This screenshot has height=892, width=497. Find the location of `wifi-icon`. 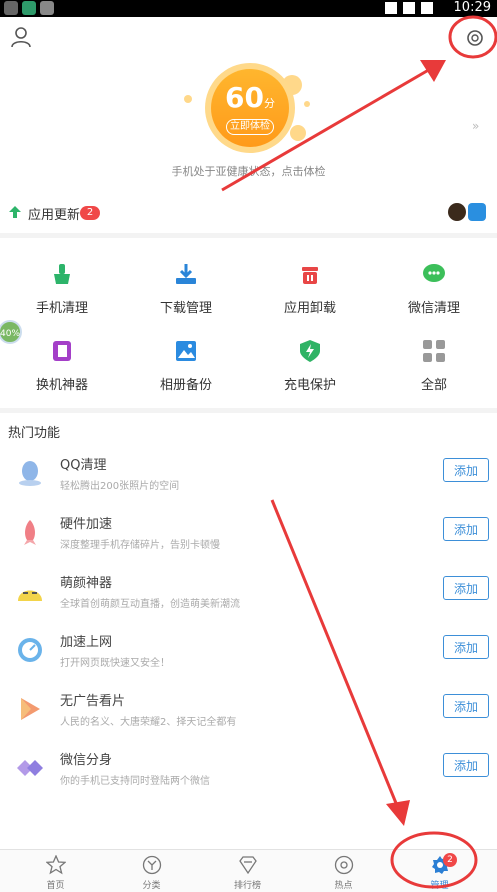

wifi-icon is located at coordinates (391, 8).